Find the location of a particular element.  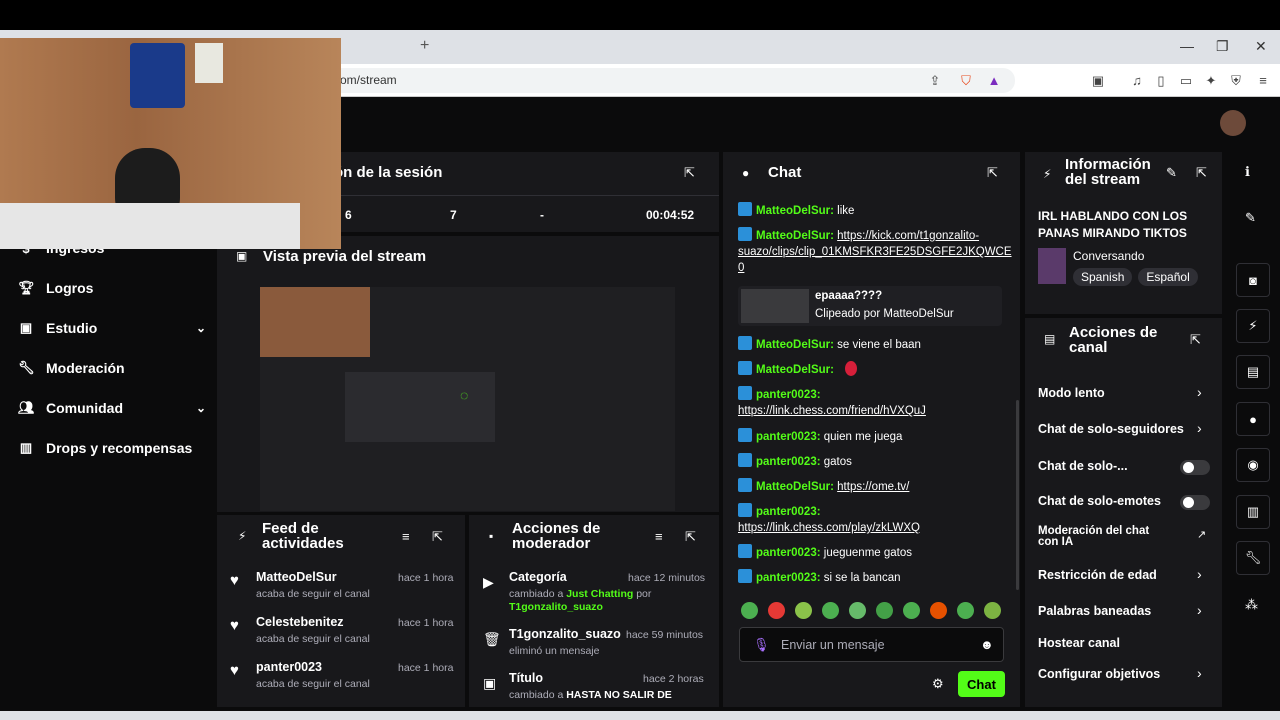

rewards-icon: ▲ is located at coordinates (994, 80).